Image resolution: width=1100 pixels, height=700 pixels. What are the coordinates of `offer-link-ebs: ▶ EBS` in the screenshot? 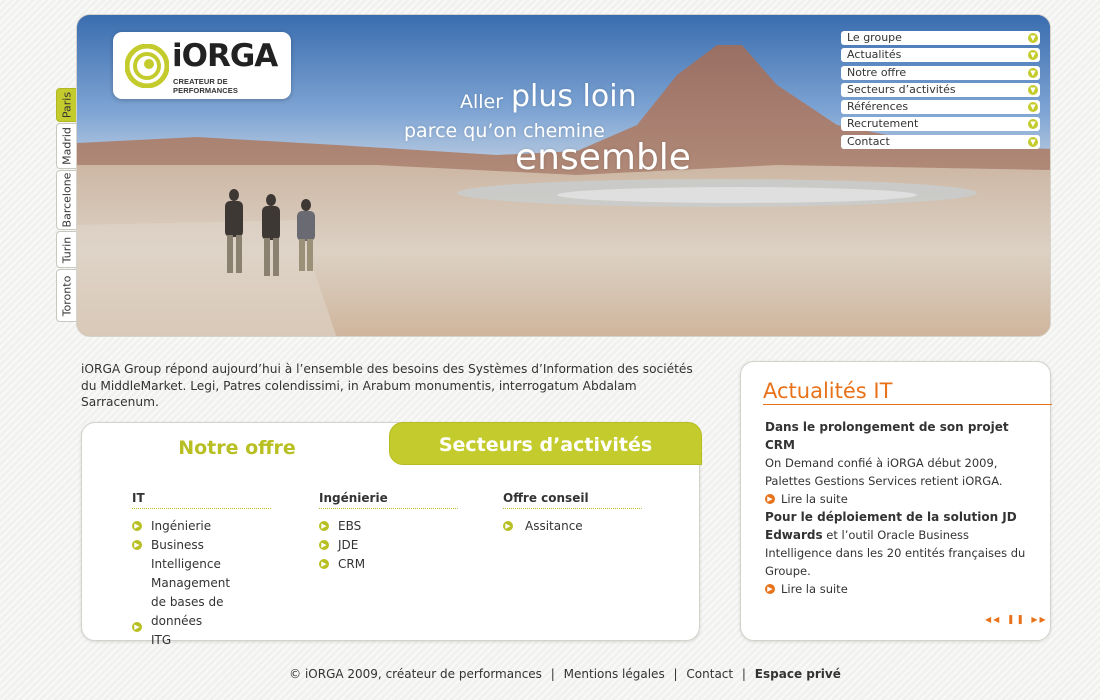 It's located at (388, 526).